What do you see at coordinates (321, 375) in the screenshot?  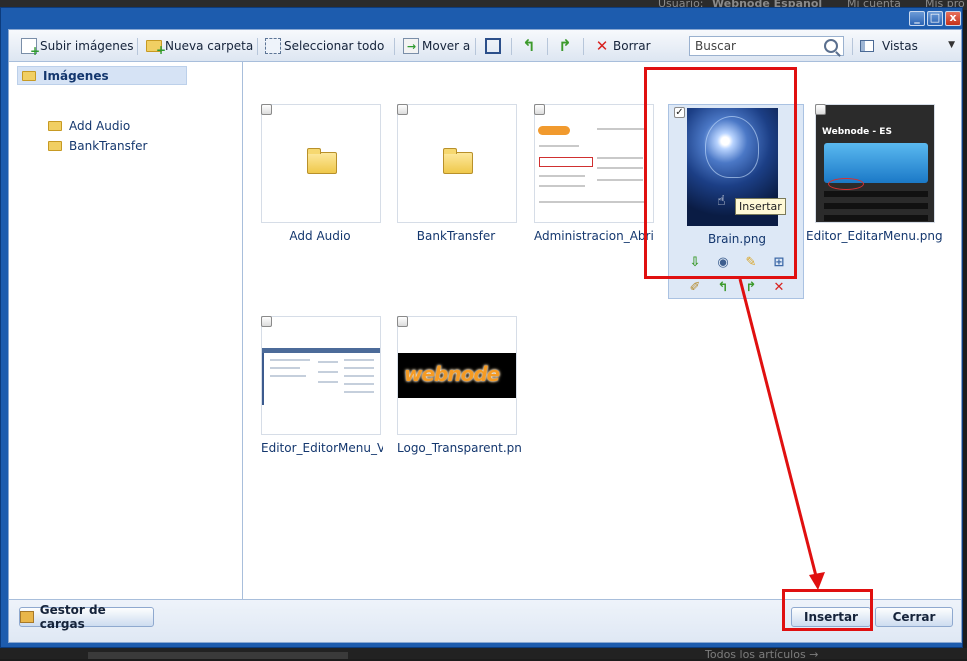 I see `editor-menu-thumbnail` at bounding box center [321, 375].